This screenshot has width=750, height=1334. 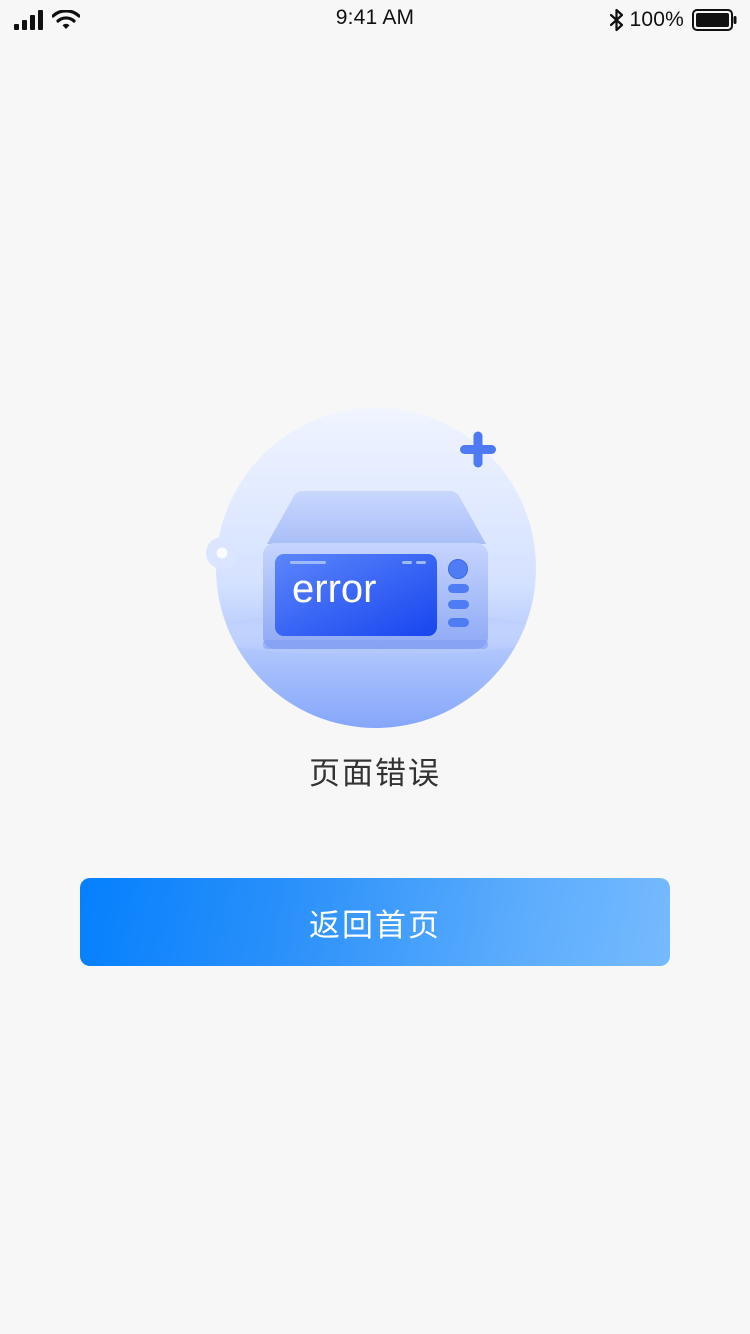 What do you see at coordinates (375, 20) in the screenshot?
I see `status-bar: 9:41 AM 100%` at bounding box center [375, 20].